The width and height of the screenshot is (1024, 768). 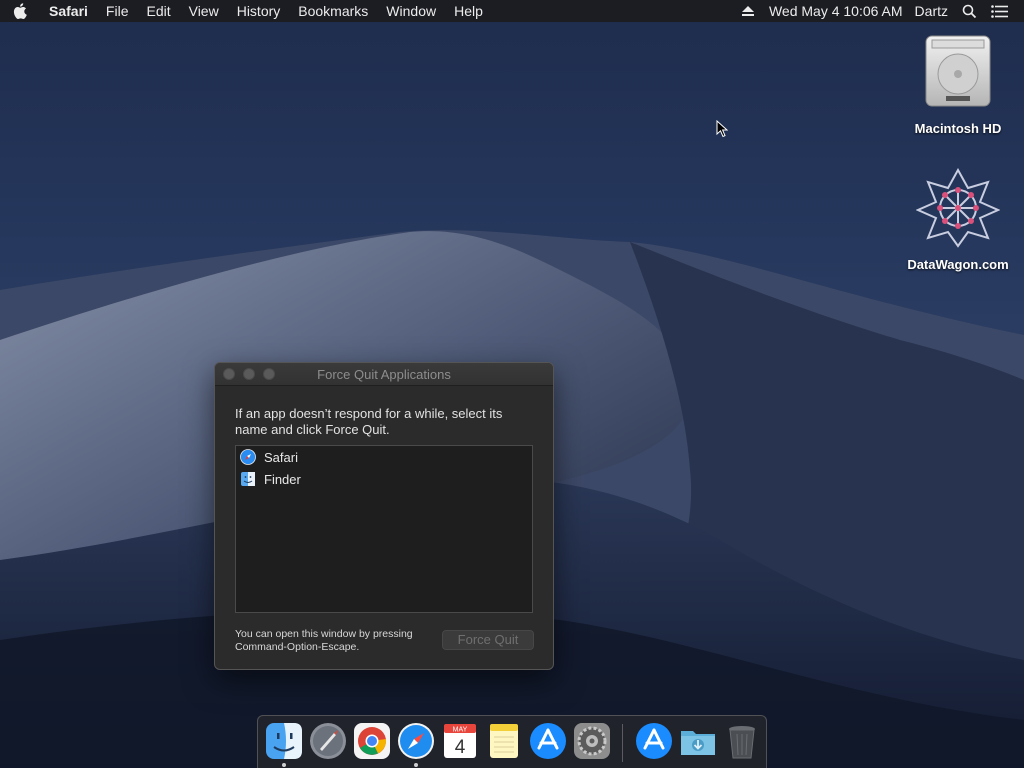 What do you see at coordinates (460, 730) in the screenshot?
I see `calendar-month: MAY` at bounding box center [460, 730].